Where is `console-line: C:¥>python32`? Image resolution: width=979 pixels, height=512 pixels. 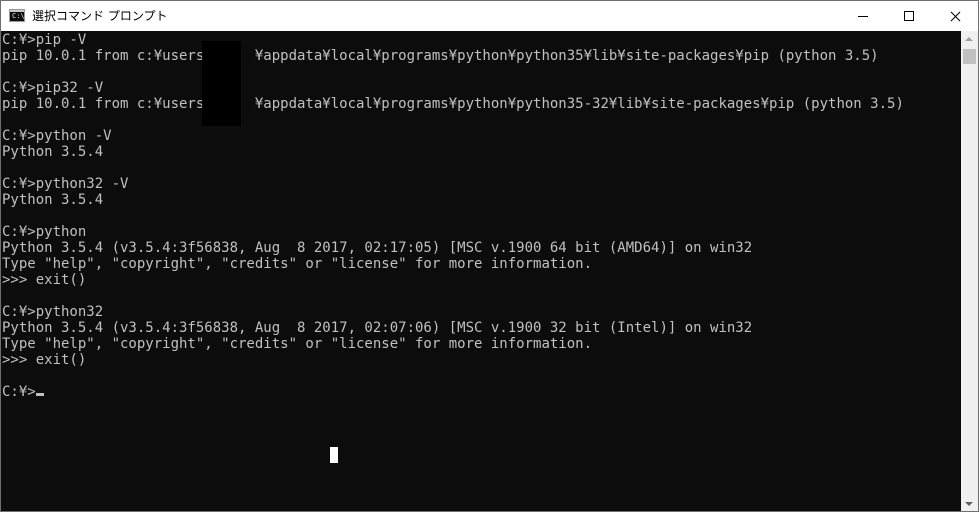
console-line: C:¥>python32 is located at coordinates (53, 312).